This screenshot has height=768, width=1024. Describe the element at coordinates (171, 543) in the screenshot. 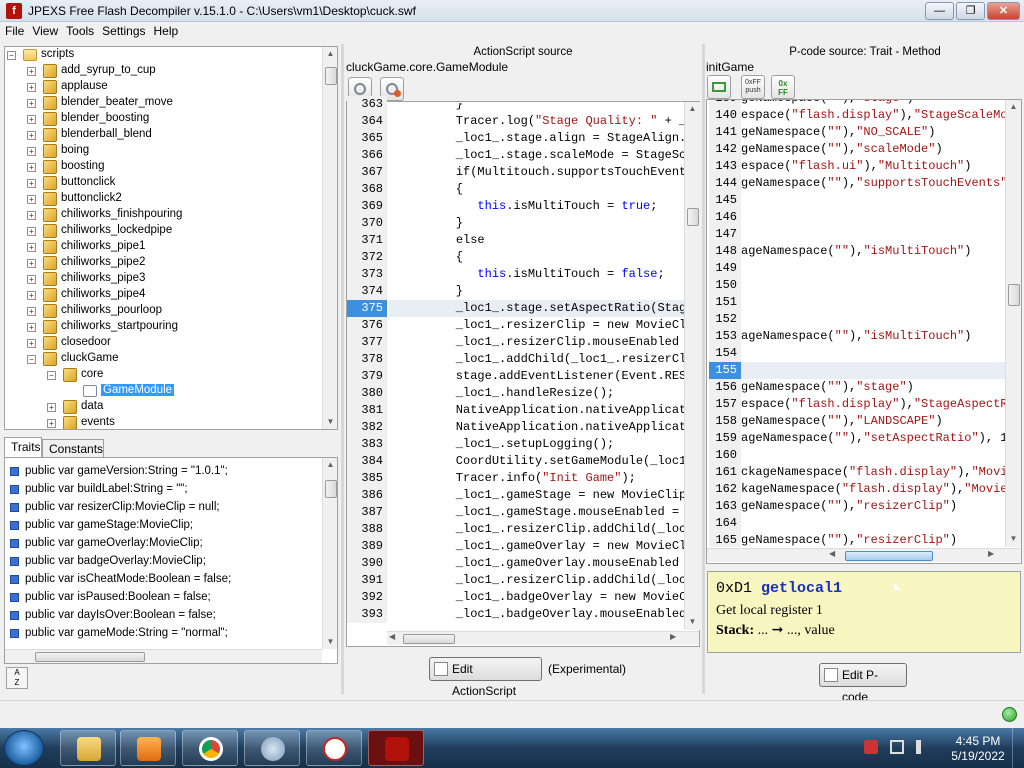

I see `trait-item: public var gameOverlay:MovieClip;` at that location.